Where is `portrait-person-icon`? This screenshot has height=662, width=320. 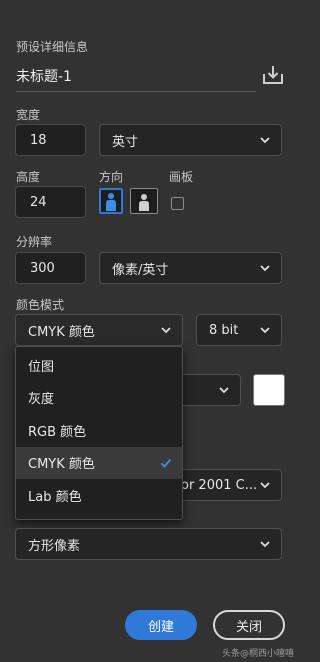
portrait-person-icon is located at coordinates (111, 202).